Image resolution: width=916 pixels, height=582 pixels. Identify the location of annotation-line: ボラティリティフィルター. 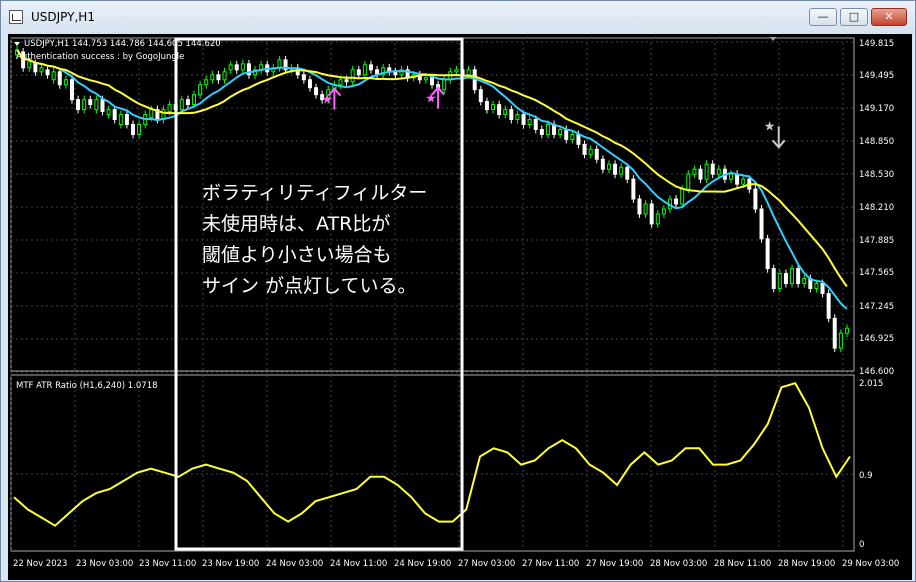
(314, 193).